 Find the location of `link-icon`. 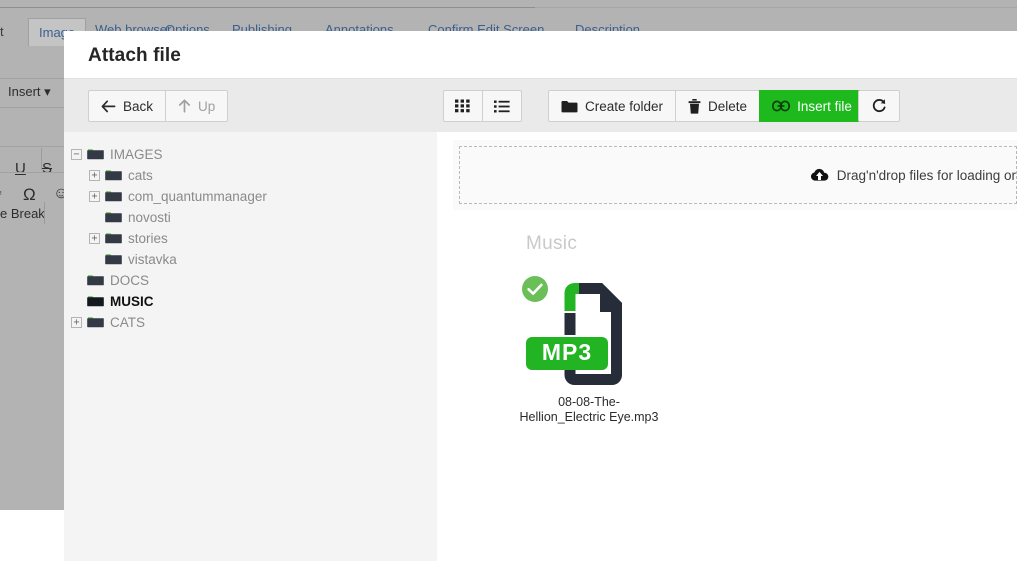

link-icon is located at coordinates (781, 106).